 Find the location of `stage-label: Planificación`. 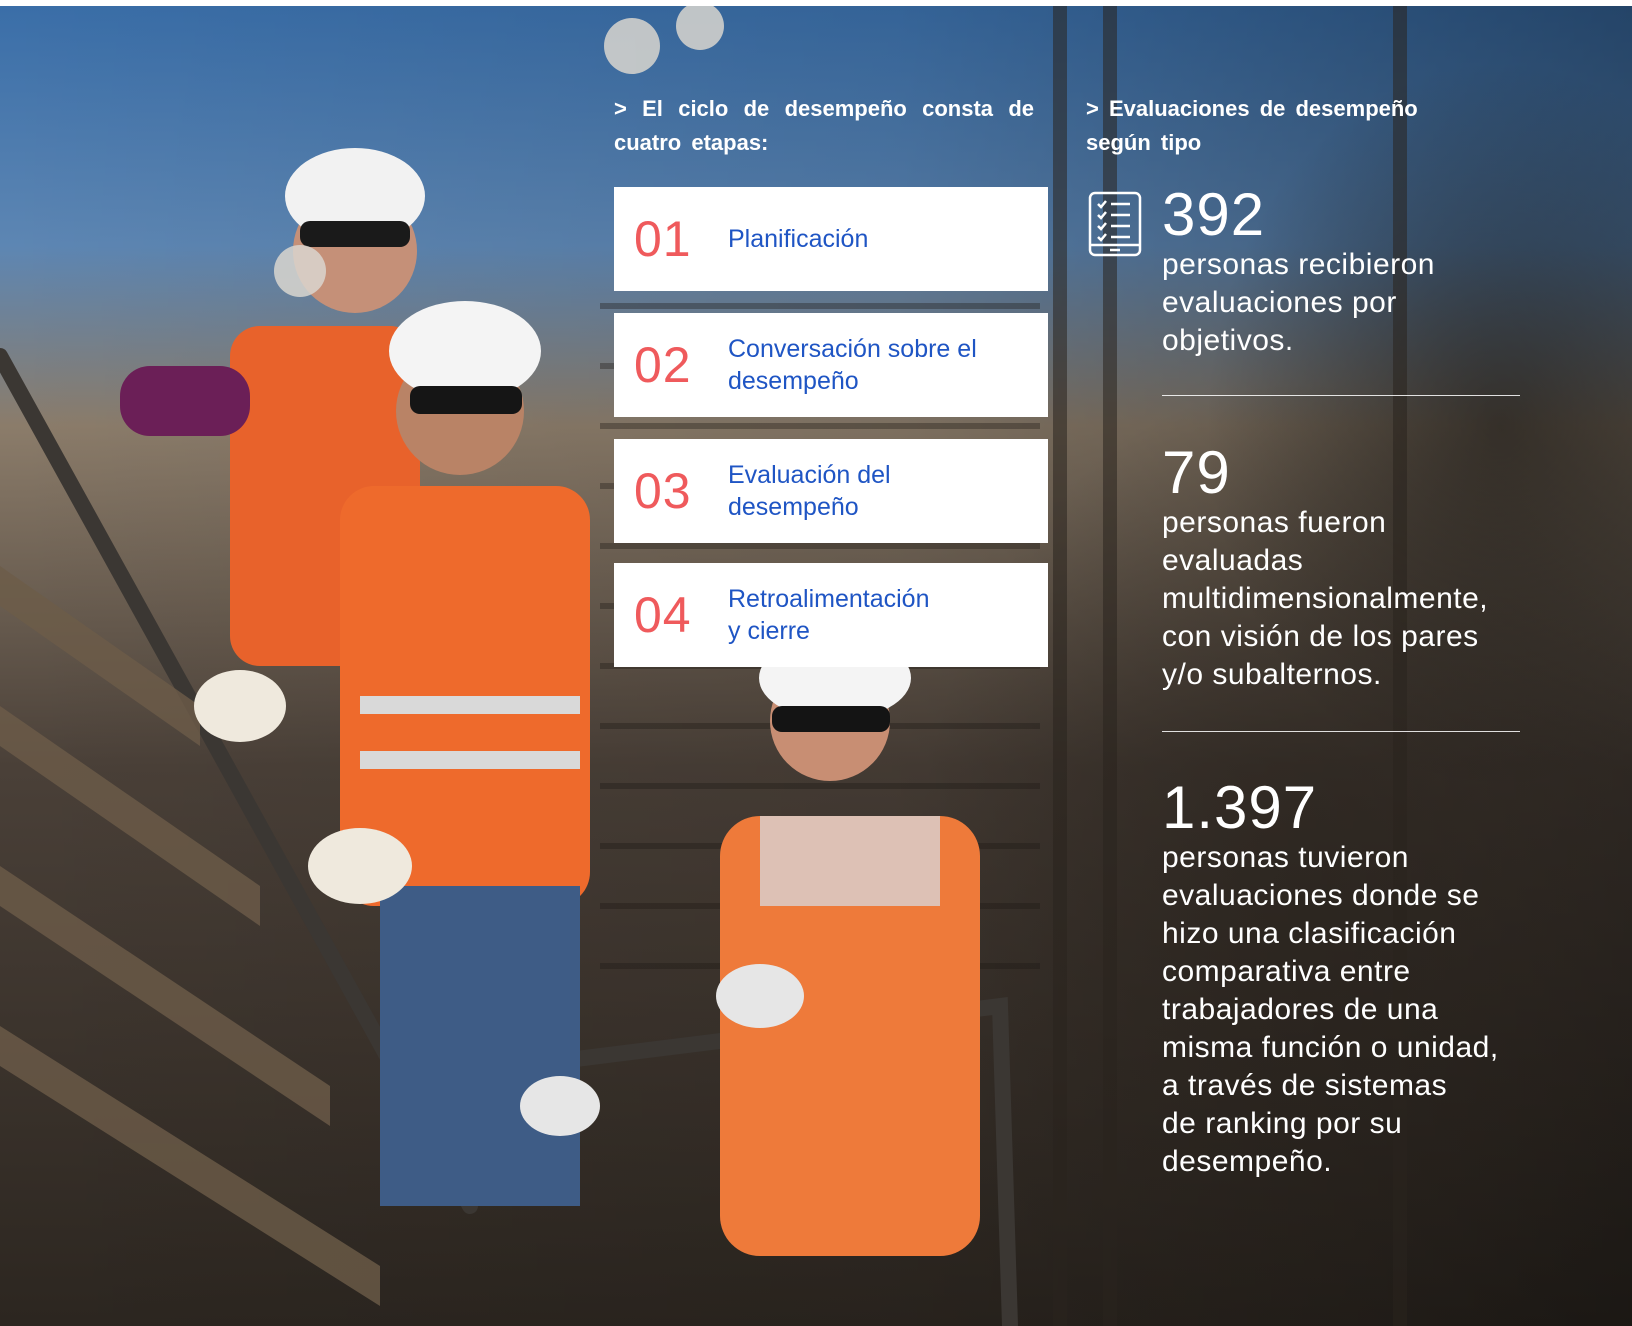

stage-label: Planificación is located at coordinates (798, 239).